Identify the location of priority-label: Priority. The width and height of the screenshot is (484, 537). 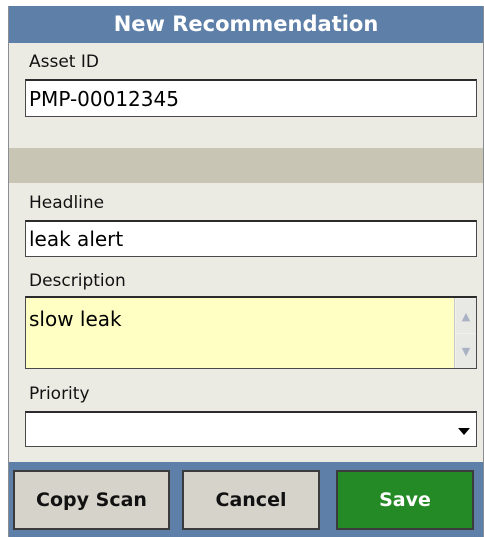
(59, 394).